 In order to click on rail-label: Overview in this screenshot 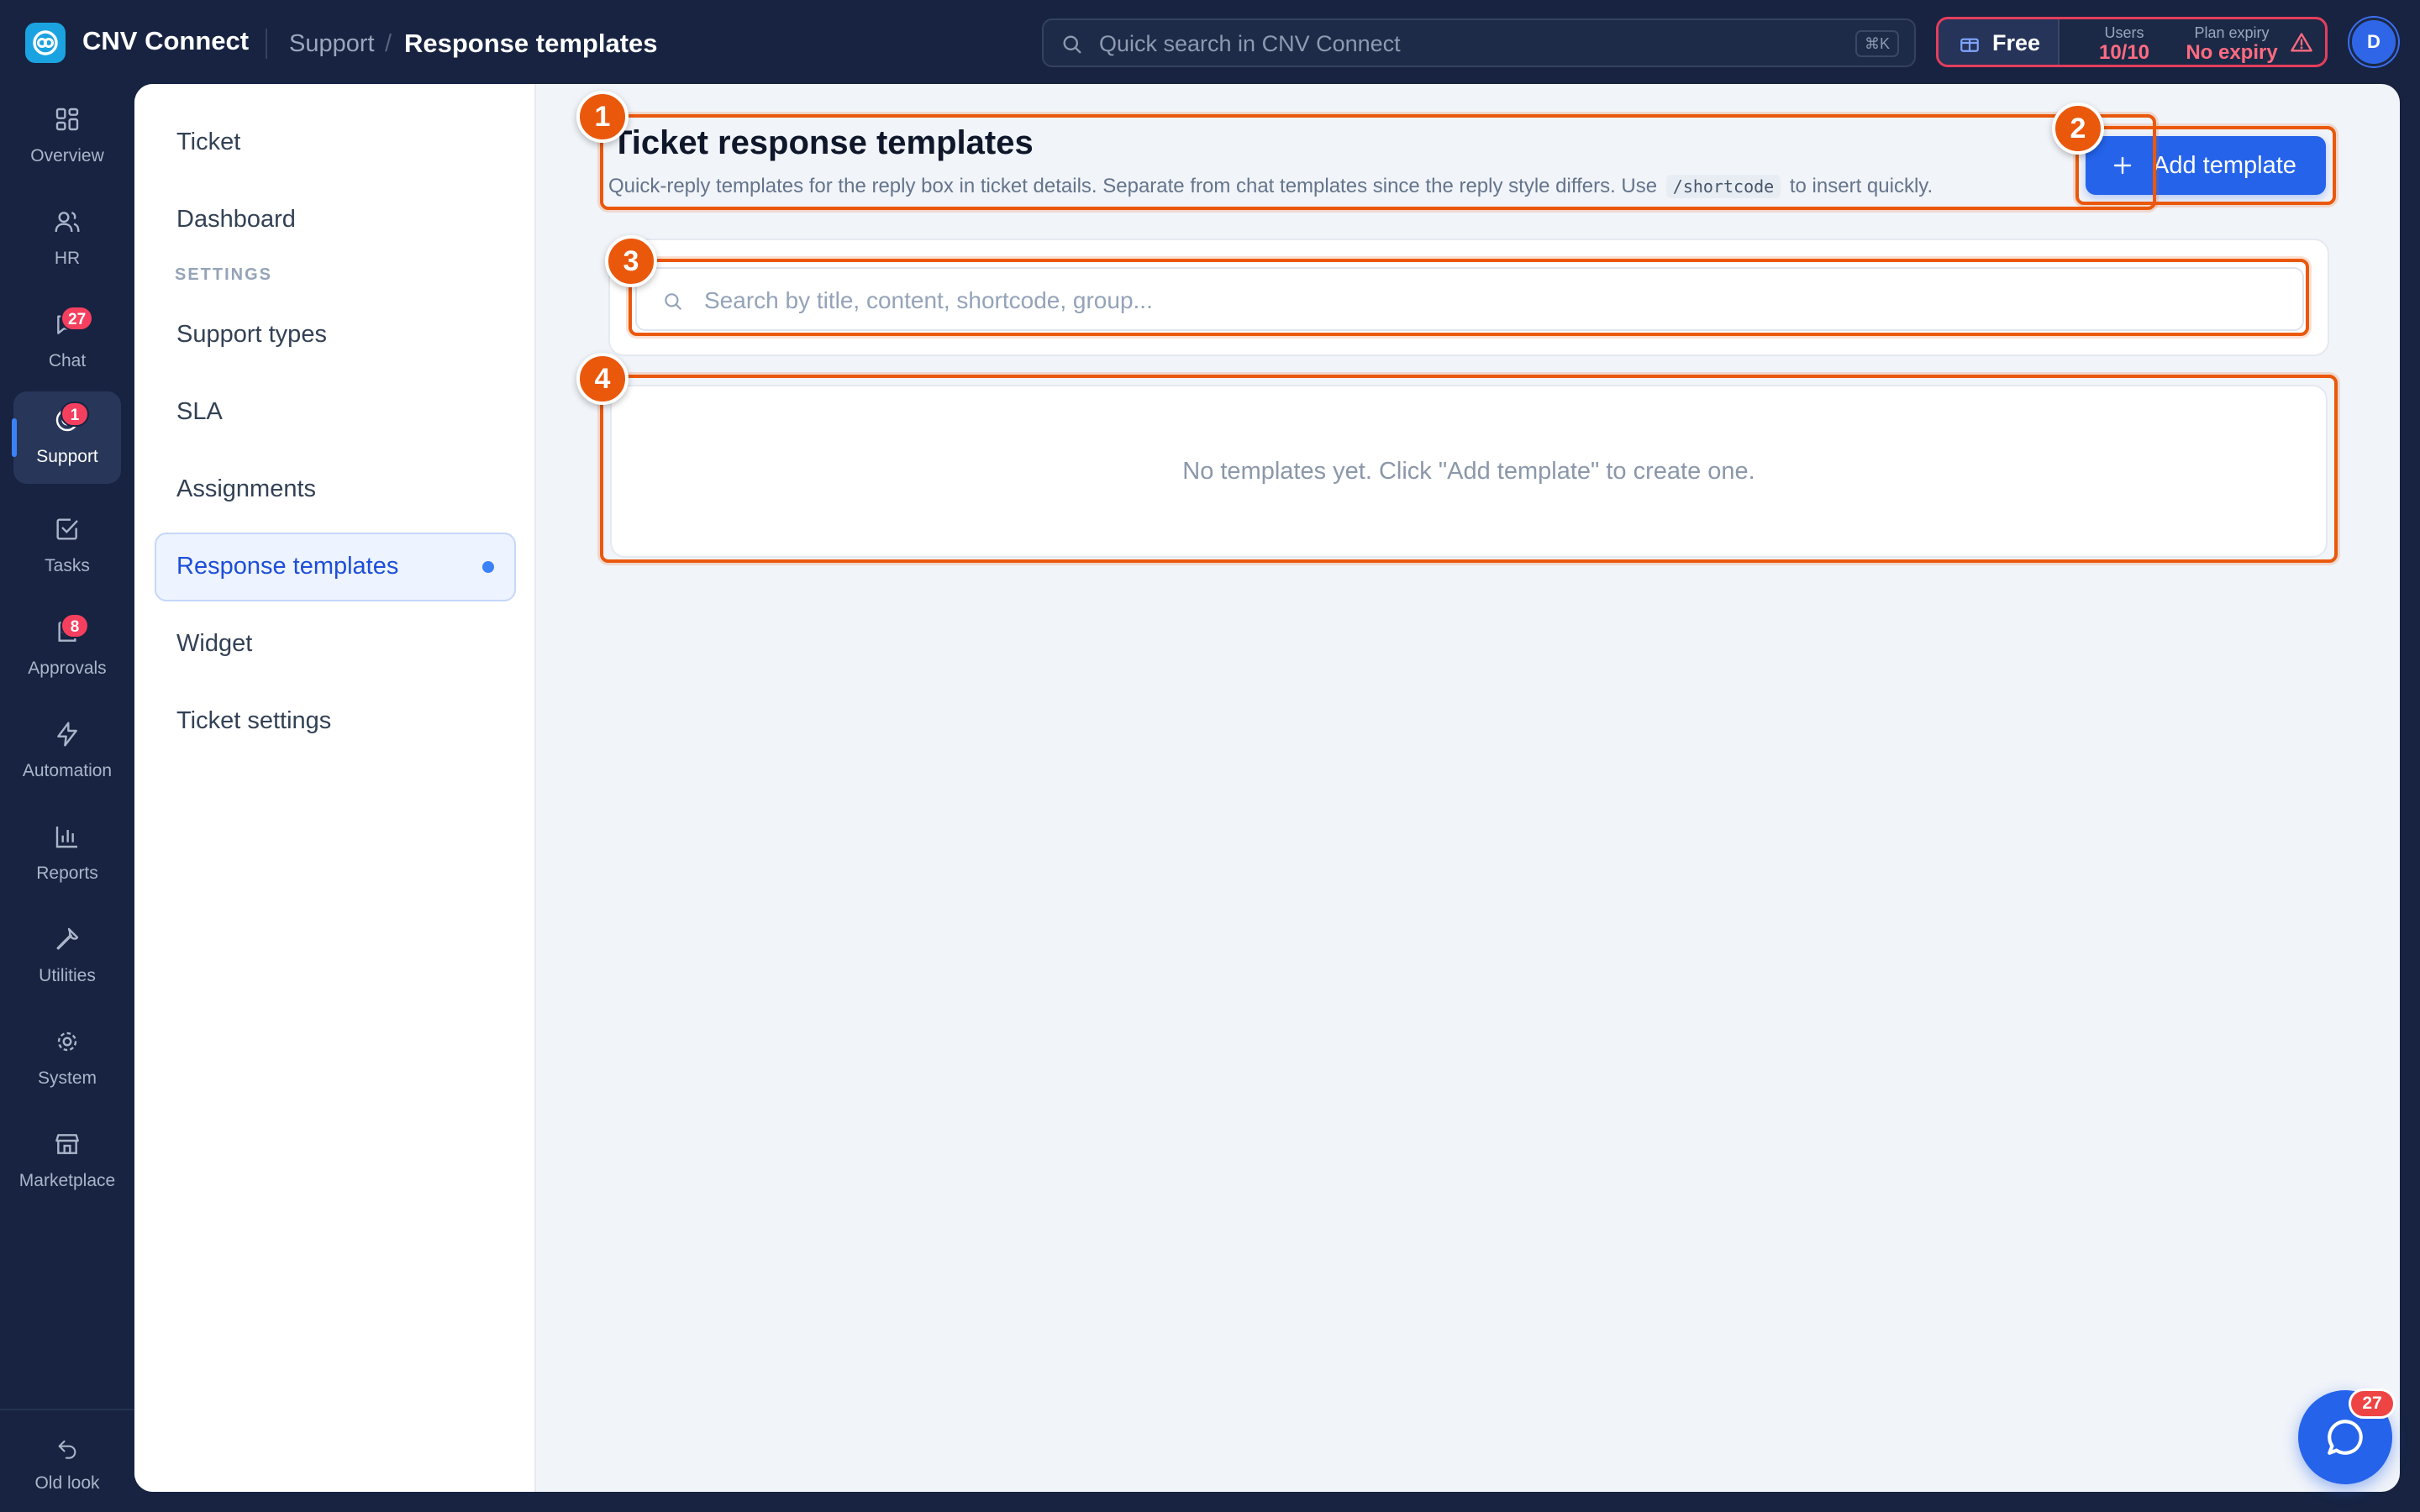, I will do `click(67, 155)`.